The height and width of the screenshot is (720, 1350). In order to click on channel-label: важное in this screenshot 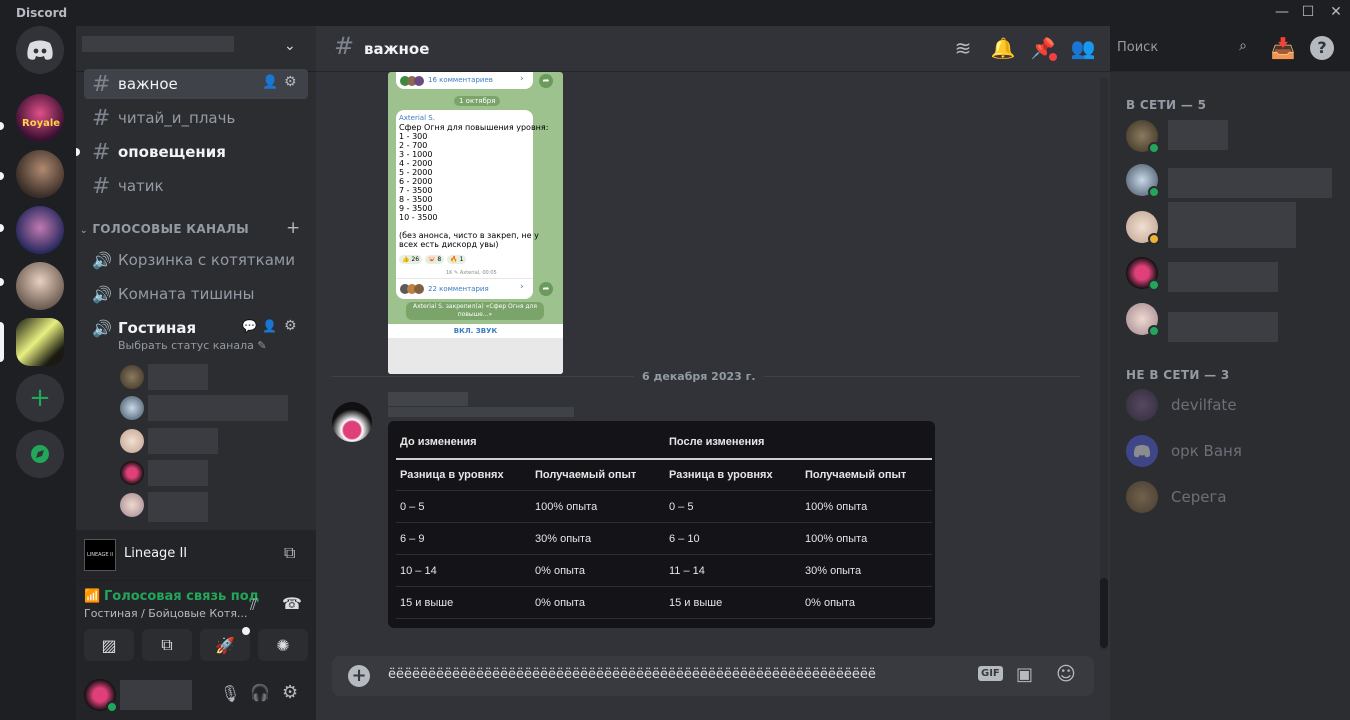, I will do `click(148, 84)`.